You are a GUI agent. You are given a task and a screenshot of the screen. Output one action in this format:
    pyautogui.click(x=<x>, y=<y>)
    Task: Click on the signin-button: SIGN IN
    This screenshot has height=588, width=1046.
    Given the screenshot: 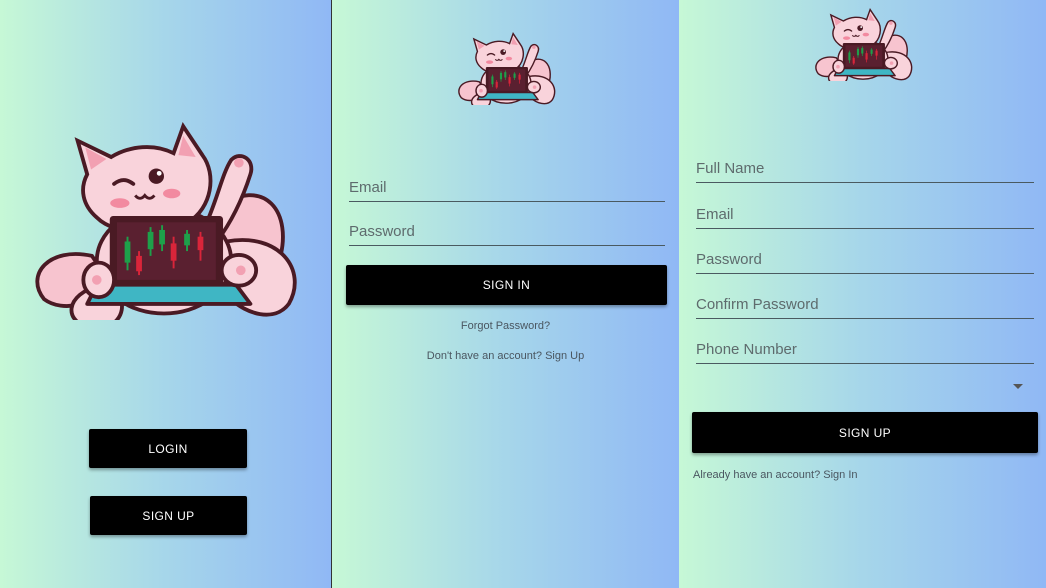 What is the action you would take?
    pyautogui.click(x=506, y=285)
    